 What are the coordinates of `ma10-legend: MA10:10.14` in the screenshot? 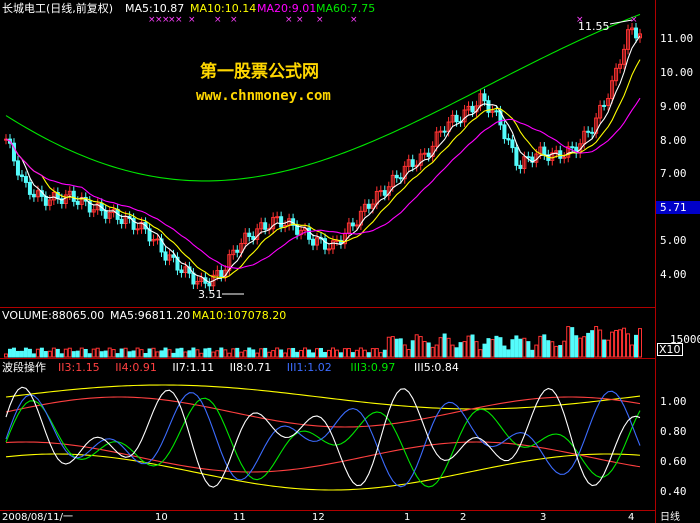 It's located at (223, 8).